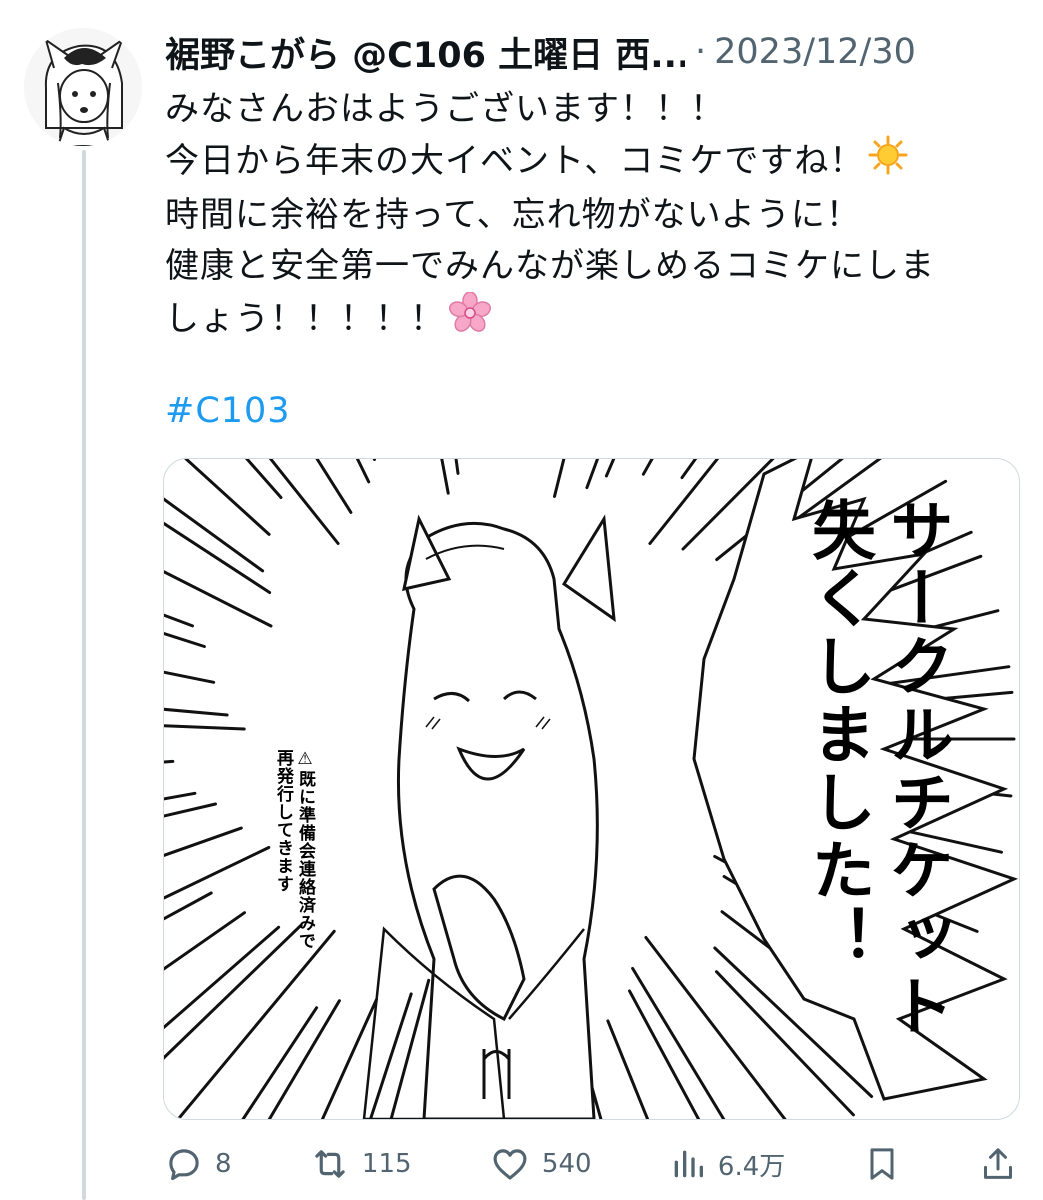  Describe the element at coordinates (330, 1164) in the screenshot. I see `retweet-icon` at that location.